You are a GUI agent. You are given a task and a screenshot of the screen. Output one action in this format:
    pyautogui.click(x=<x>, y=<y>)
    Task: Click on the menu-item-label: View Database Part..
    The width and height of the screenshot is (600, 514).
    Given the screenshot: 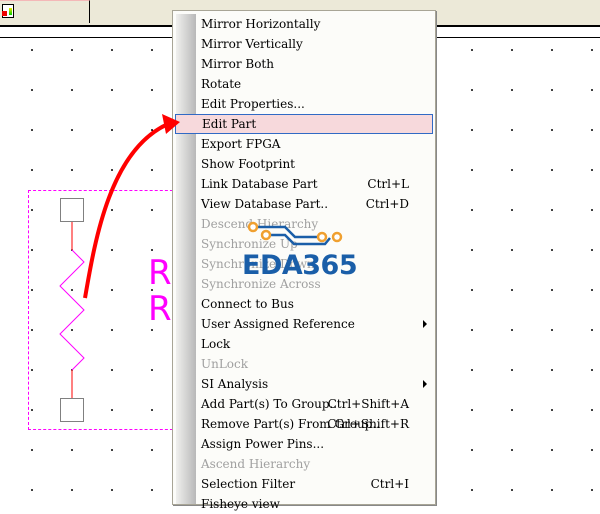 What is the action you would take?
    pyautogui.click(x=265, y=204)
    